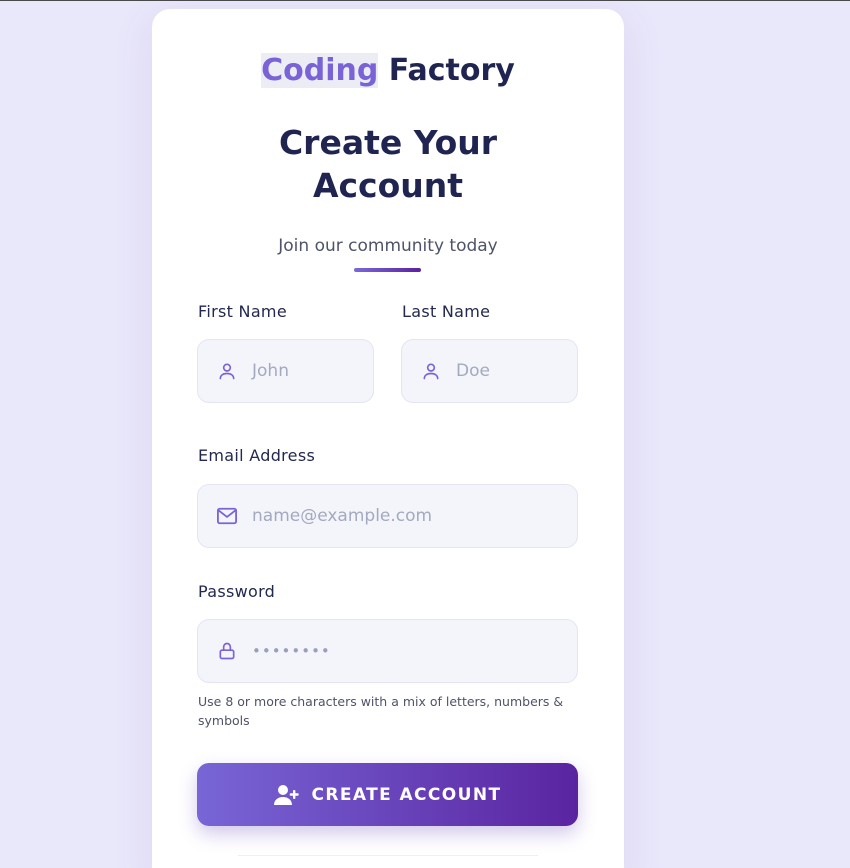 The height and width of the screenshot is (868, 850). I want to click on page-subtitle: Join our community today, so click(388, 246).